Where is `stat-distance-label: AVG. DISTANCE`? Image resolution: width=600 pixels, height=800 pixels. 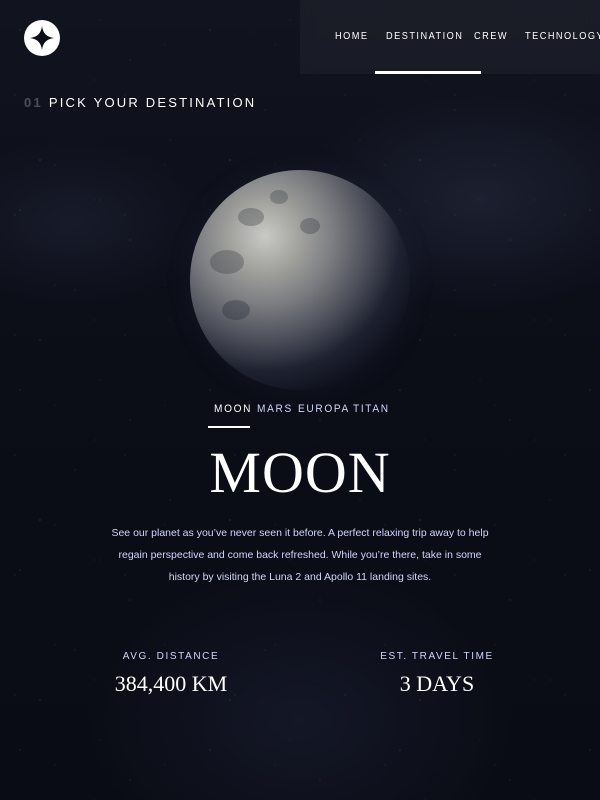
stat-distance-label: AVG. DISTANCE is located at coordinates (171, 656).